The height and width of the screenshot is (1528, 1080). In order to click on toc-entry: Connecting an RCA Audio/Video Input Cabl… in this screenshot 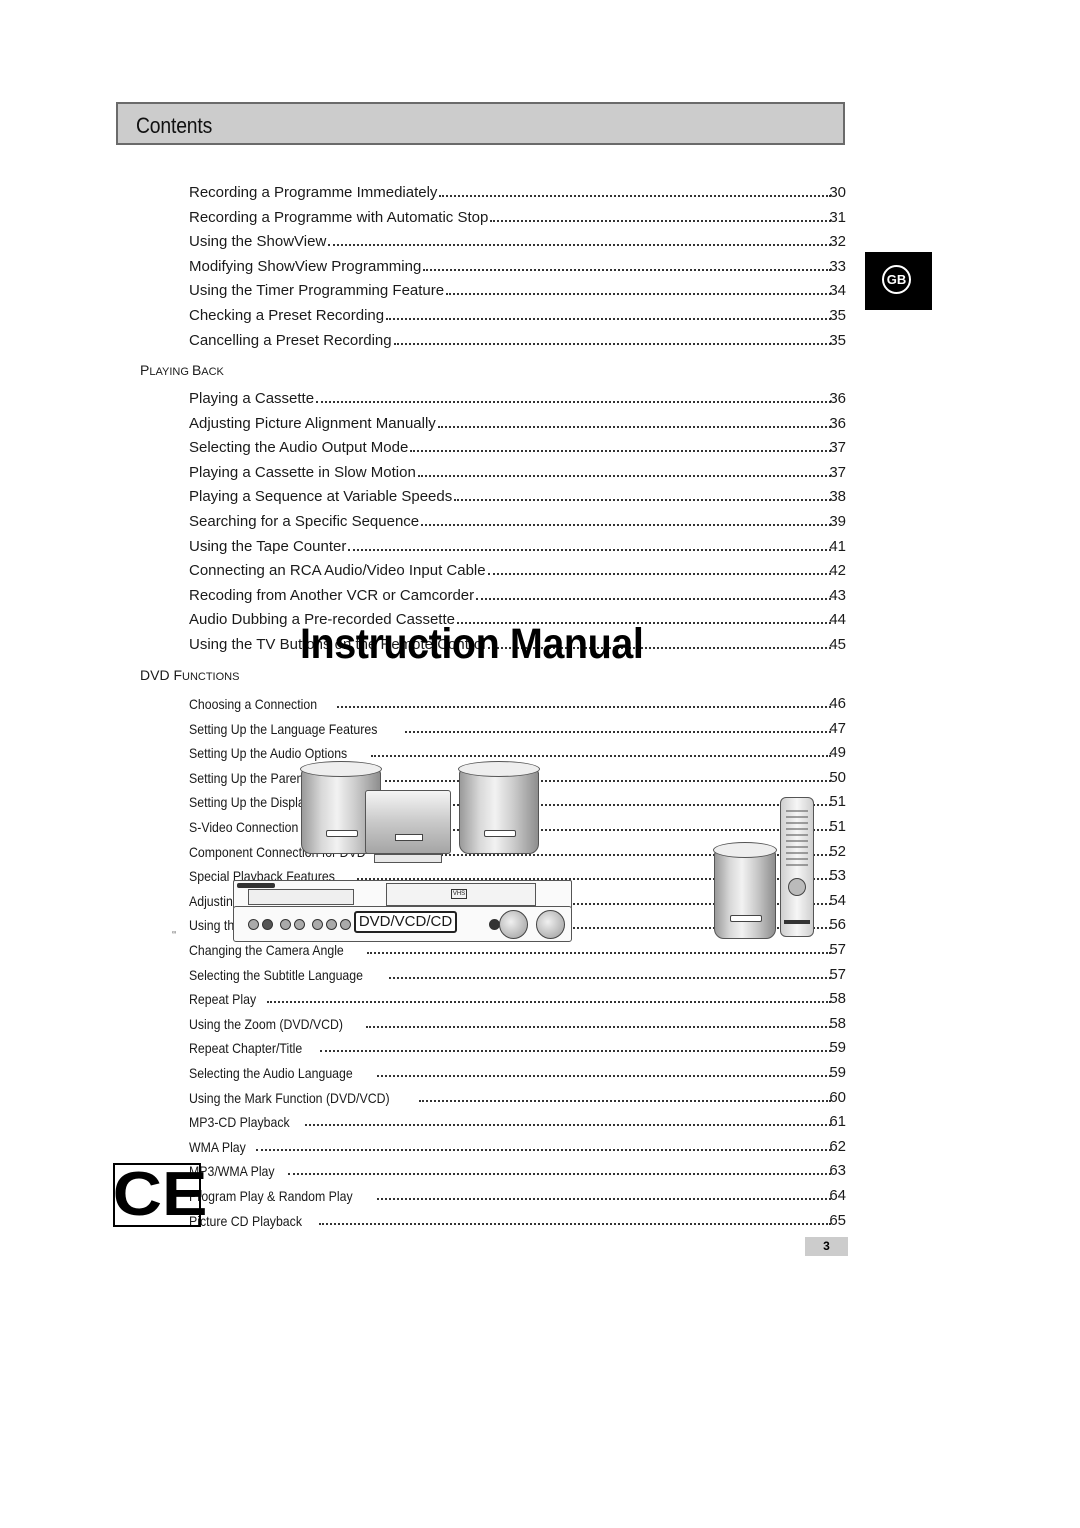, I will do `click(519, 569)`.